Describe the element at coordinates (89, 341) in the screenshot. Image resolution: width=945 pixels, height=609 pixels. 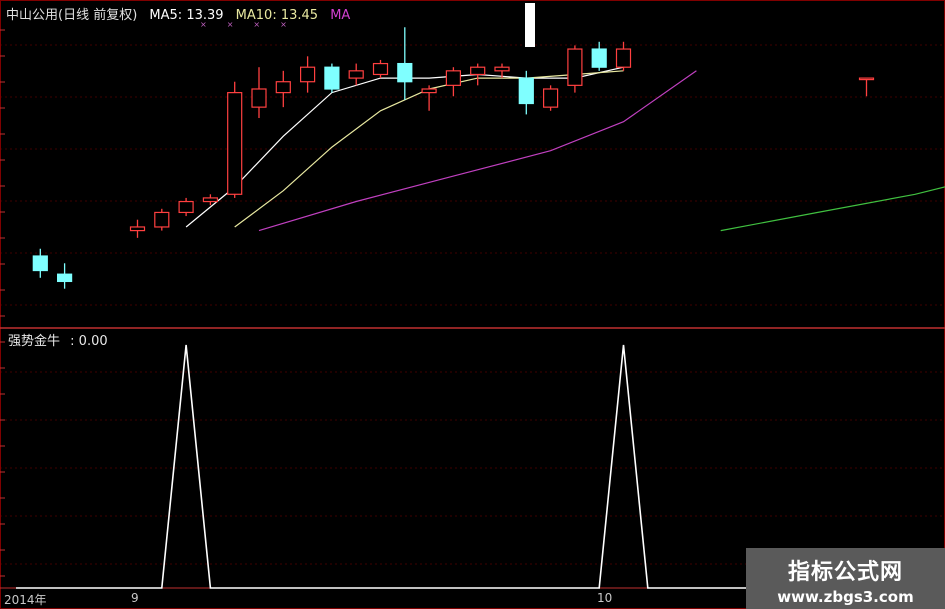
I see `indicator-value: : 0.00` at that location.